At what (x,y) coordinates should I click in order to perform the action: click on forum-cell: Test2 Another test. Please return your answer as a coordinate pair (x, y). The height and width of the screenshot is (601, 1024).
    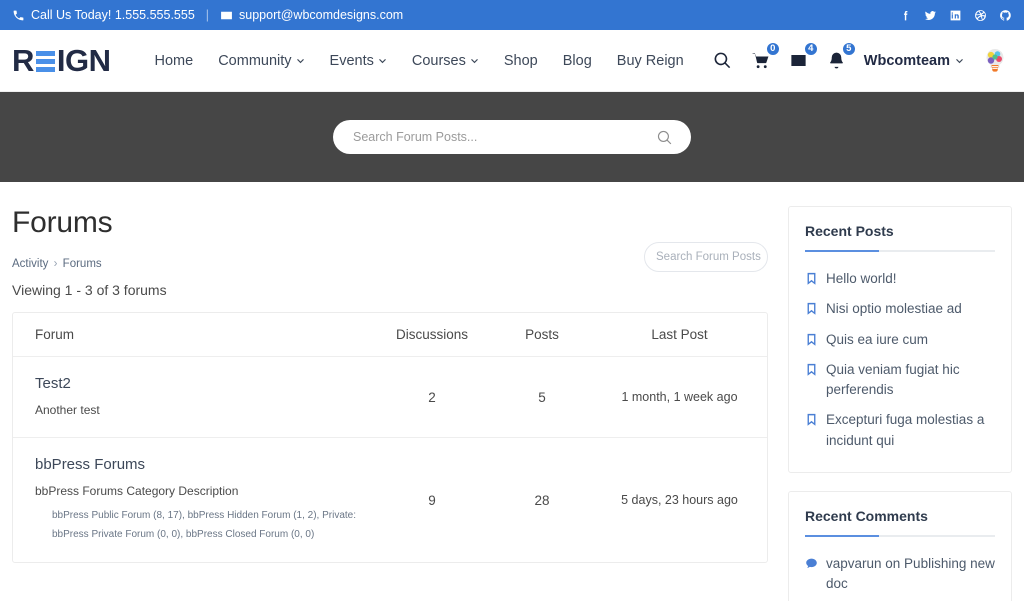
    Looking at the image, I should click on (192, 397).